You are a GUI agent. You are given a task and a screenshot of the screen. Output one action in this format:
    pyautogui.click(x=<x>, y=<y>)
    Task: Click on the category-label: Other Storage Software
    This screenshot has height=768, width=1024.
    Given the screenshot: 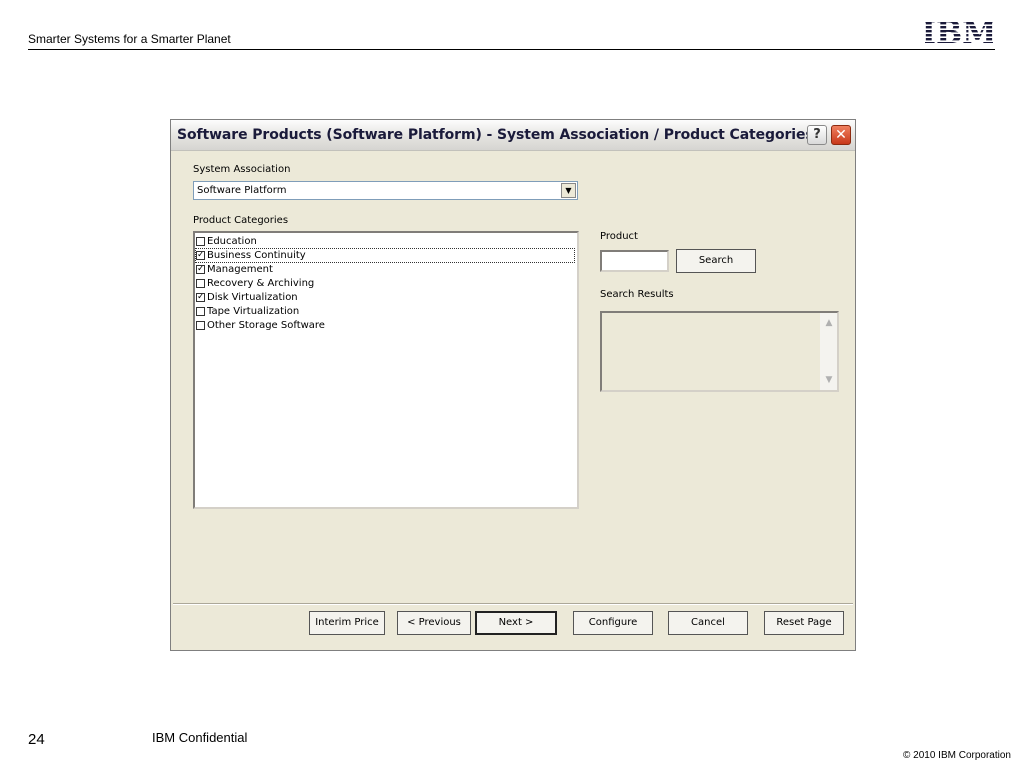 What is the action you would take?
    pyautogui.click(x=266, y=325)
    